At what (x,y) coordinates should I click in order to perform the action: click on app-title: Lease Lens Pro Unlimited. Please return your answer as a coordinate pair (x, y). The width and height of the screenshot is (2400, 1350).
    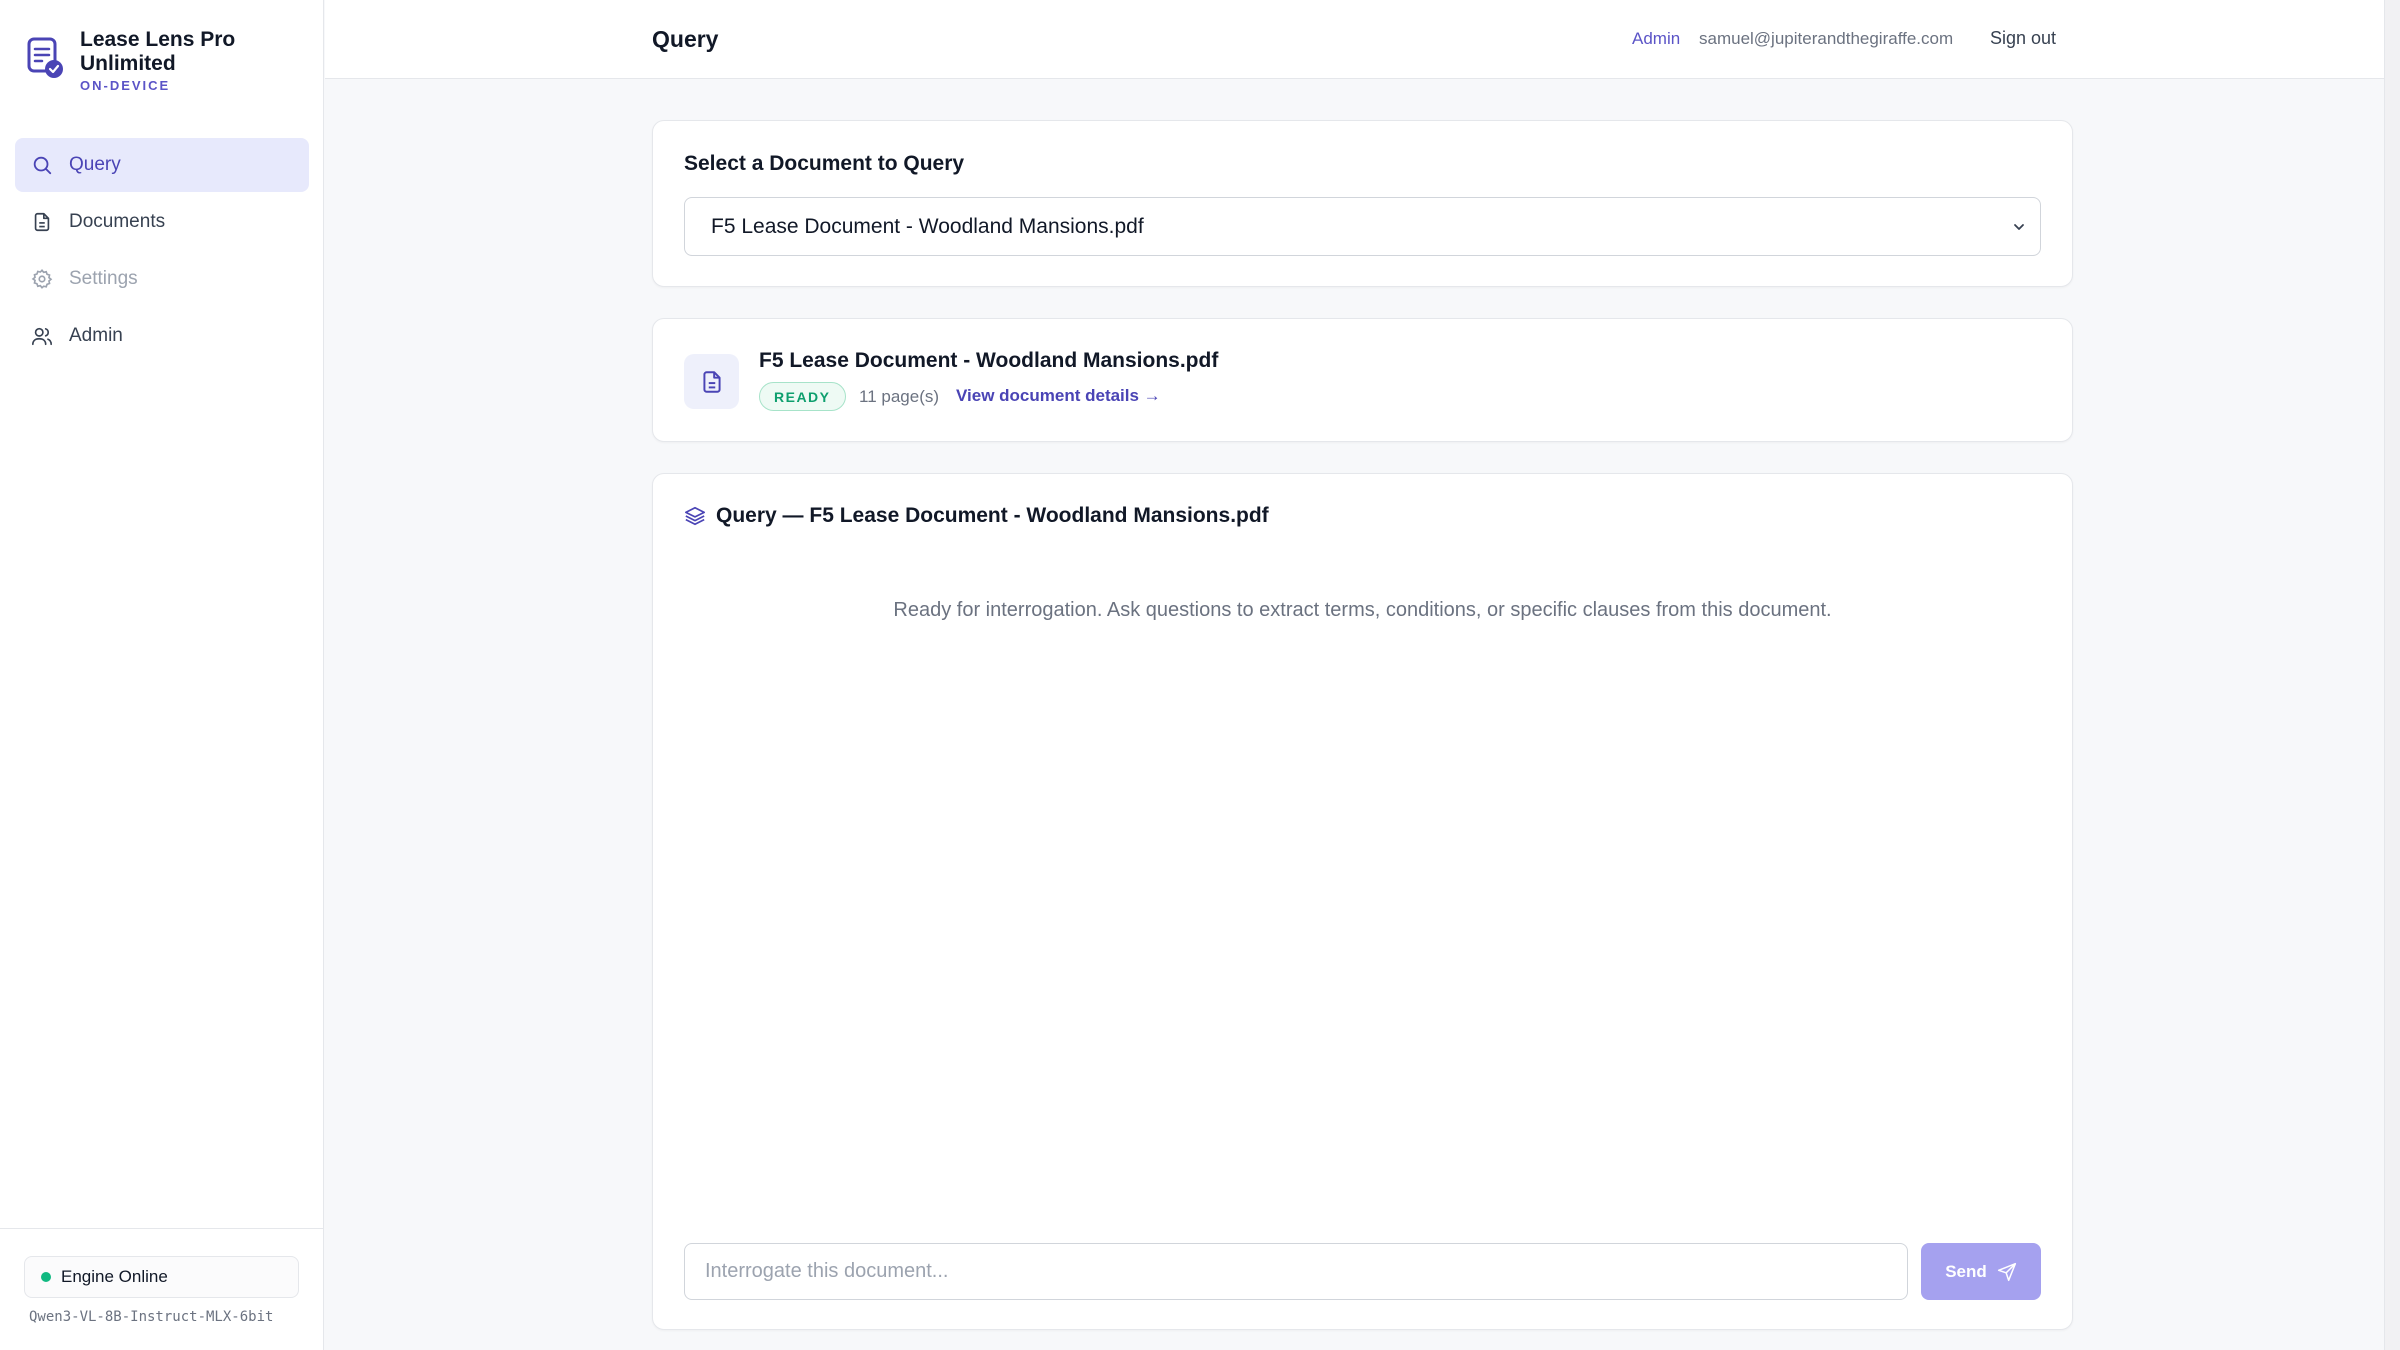
    Looking at the image, I should click on (158, 51).